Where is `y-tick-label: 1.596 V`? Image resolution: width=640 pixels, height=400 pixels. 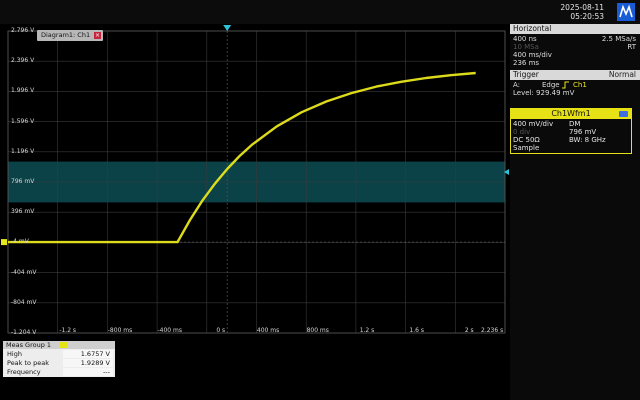
y-tick-label: 1.596 V is located at coordinates (23, 121).